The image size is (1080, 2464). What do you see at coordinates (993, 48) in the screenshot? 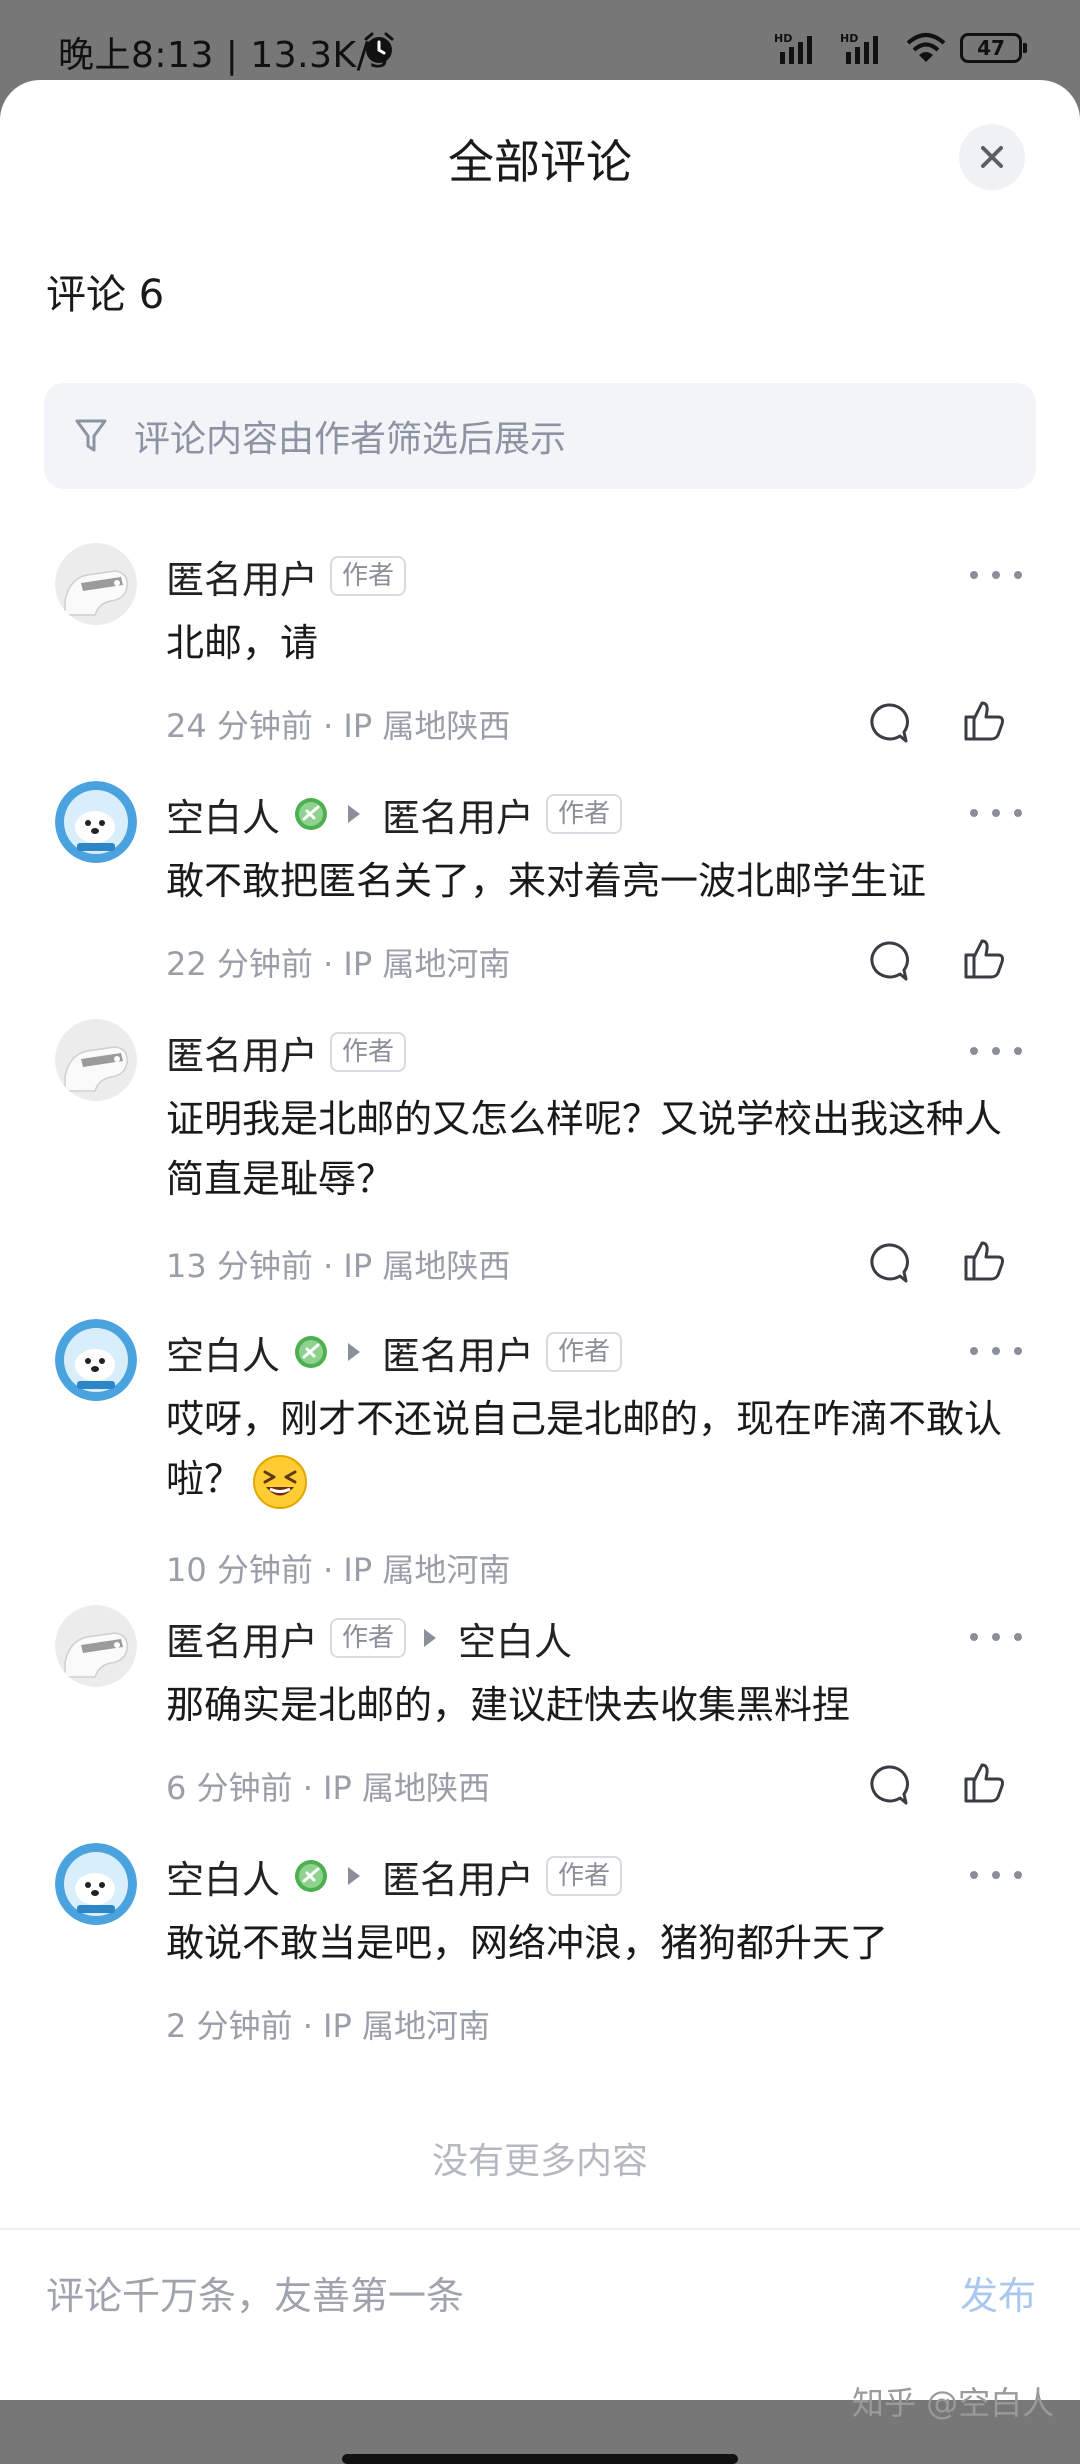
I see `battery-indicator: 47` at bounding box center [993, 48].